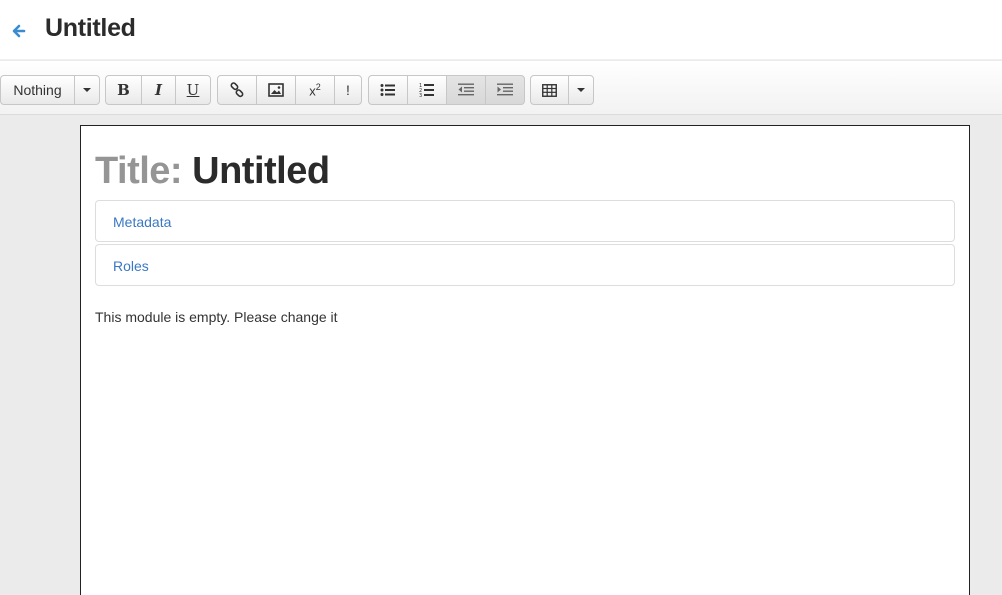 This screenshot has width=1002, height=595. I want to click on roles-panel: Roles, so click(525, 265).